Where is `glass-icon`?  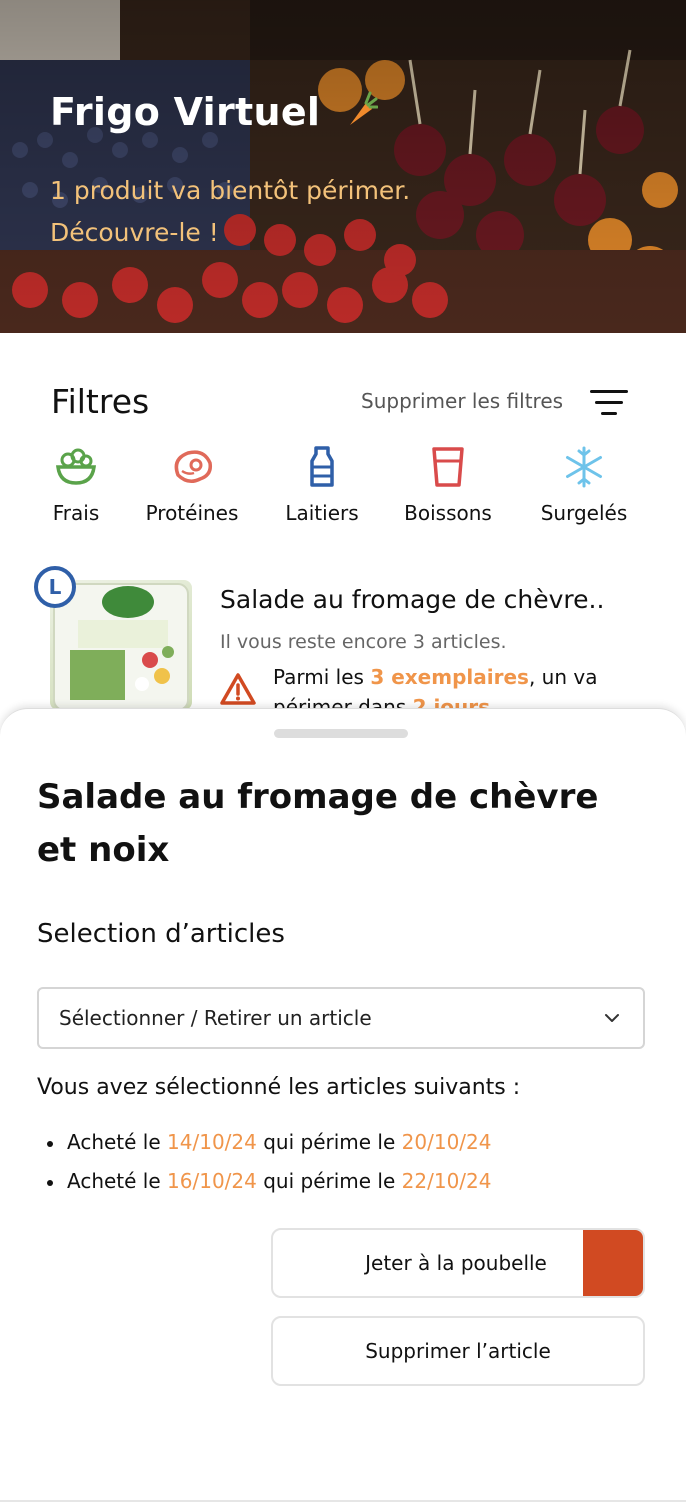
glass-icon is located at coordinates (448, 467).